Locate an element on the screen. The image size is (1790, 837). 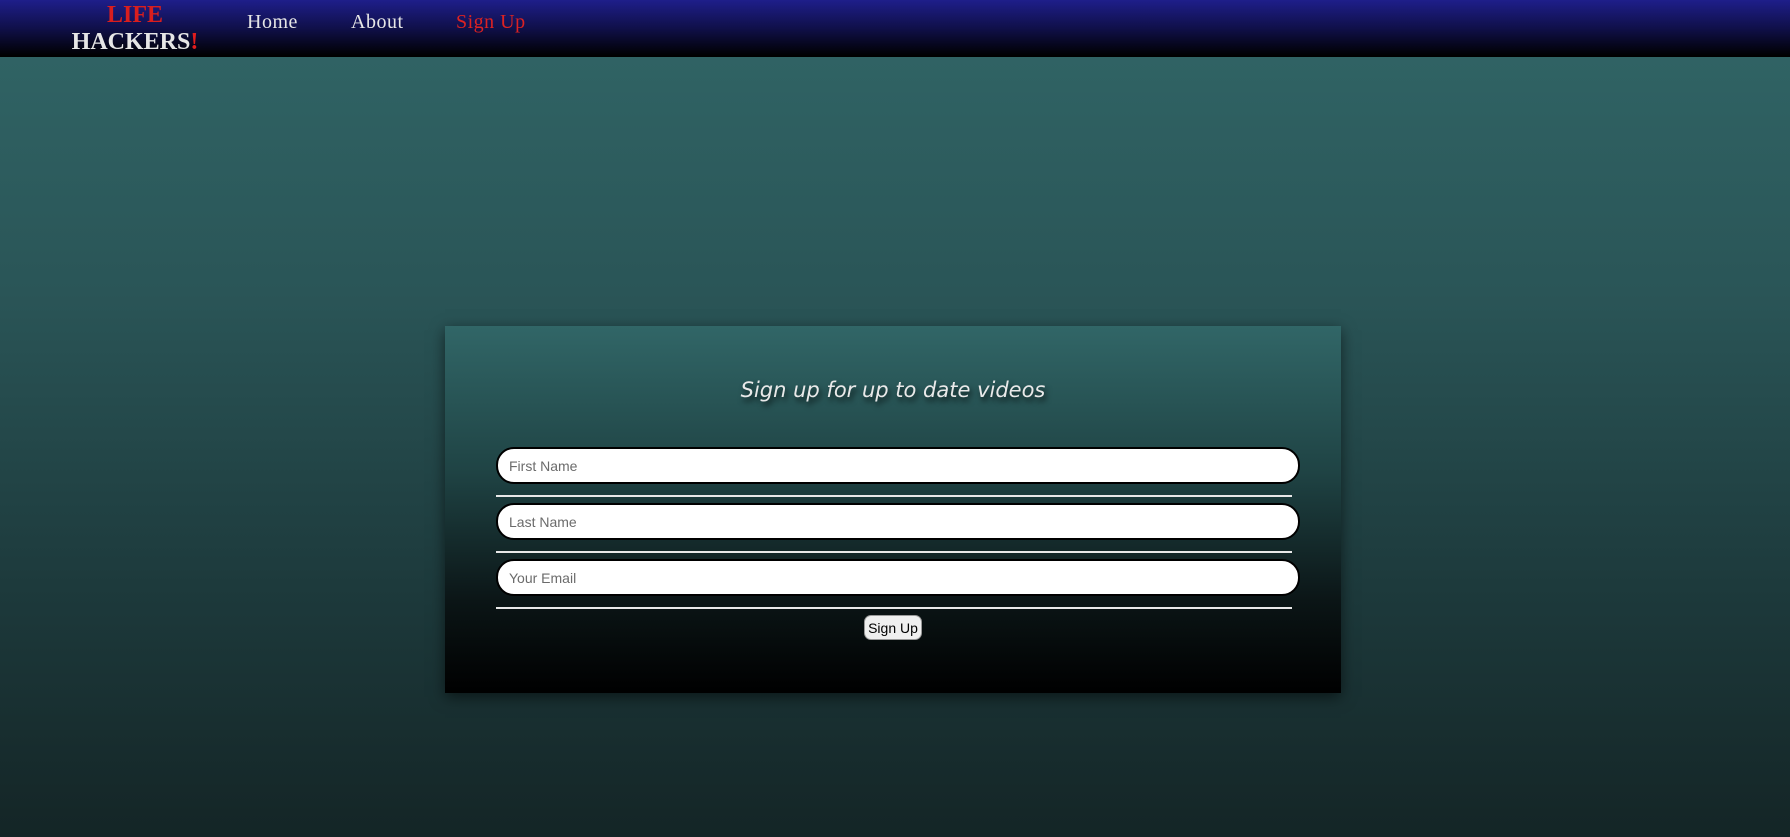
last-name-input is located at coordinates (898, 521).